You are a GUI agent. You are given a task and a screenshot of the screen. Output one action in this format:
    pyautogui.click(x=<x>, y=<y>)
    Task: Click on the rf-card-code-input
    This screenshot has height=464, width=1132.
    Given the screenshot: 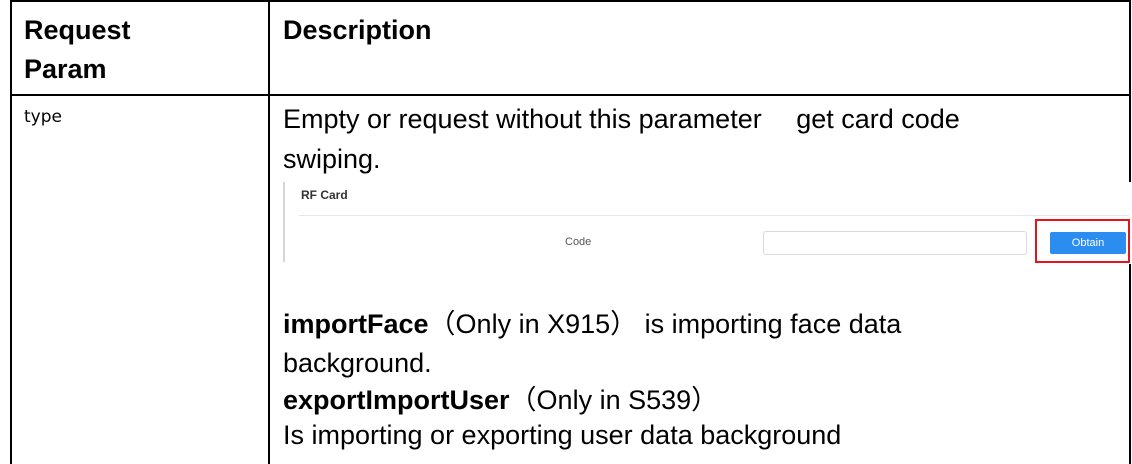 What is the action you would take?
    pyautogui.click(x=895, y=243)
    